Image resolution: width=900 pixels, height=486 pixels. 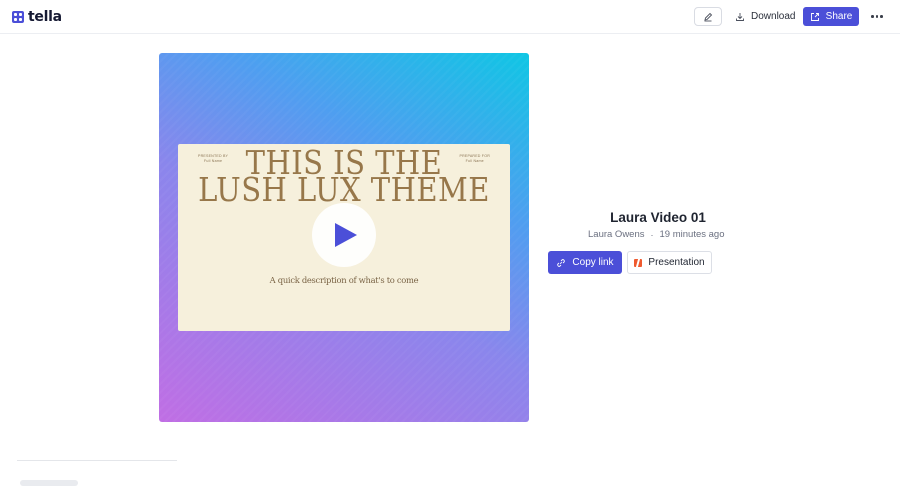 I want to click on tella-logo: tella, so click(x=37, y=17).